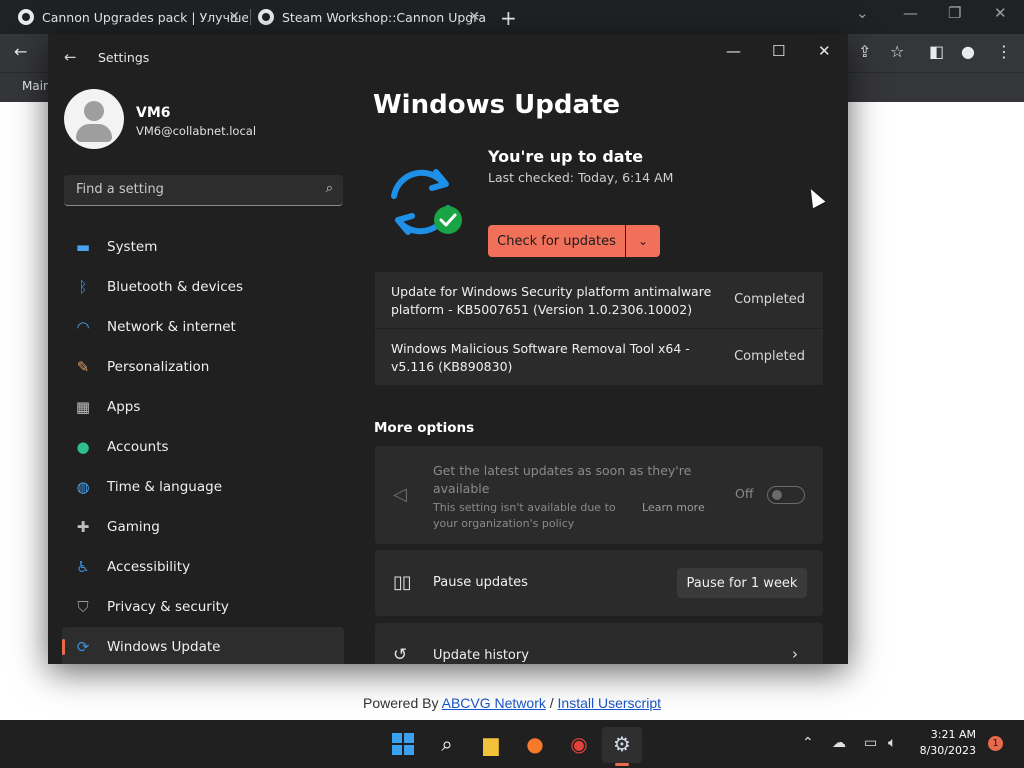  What do you see at coordinates (171, 327) in the screenshot?
I see `sidebar-item-label: Network & internet` at bounding box center [171, 327].